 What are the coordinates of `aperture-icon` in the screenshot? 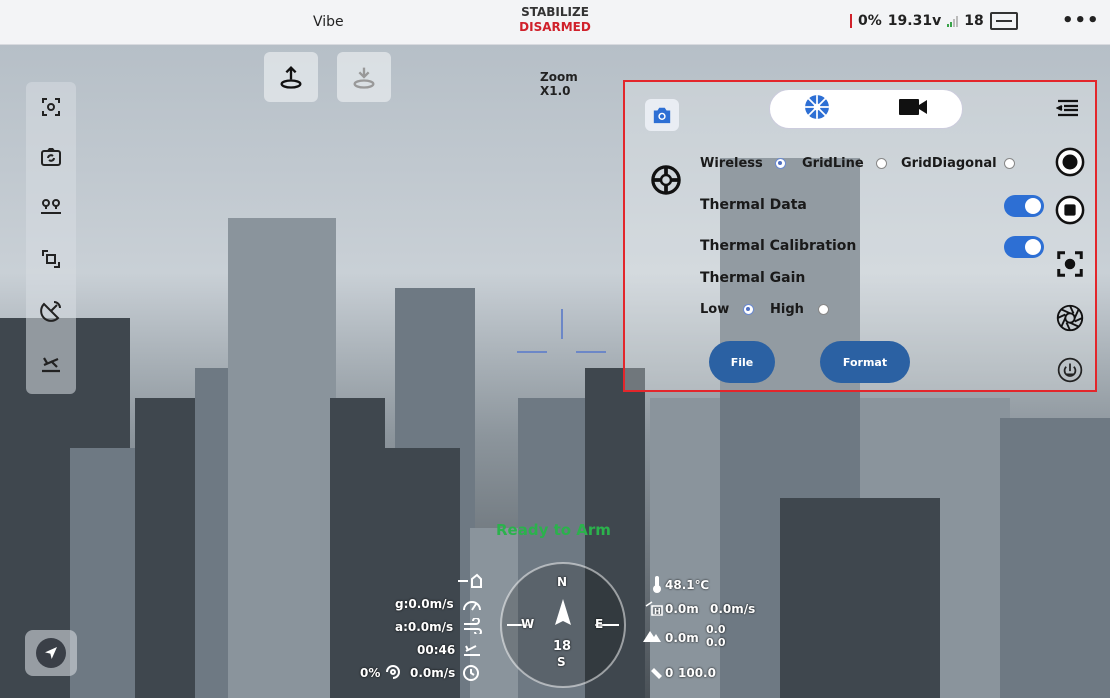 It's located at (817, 109).